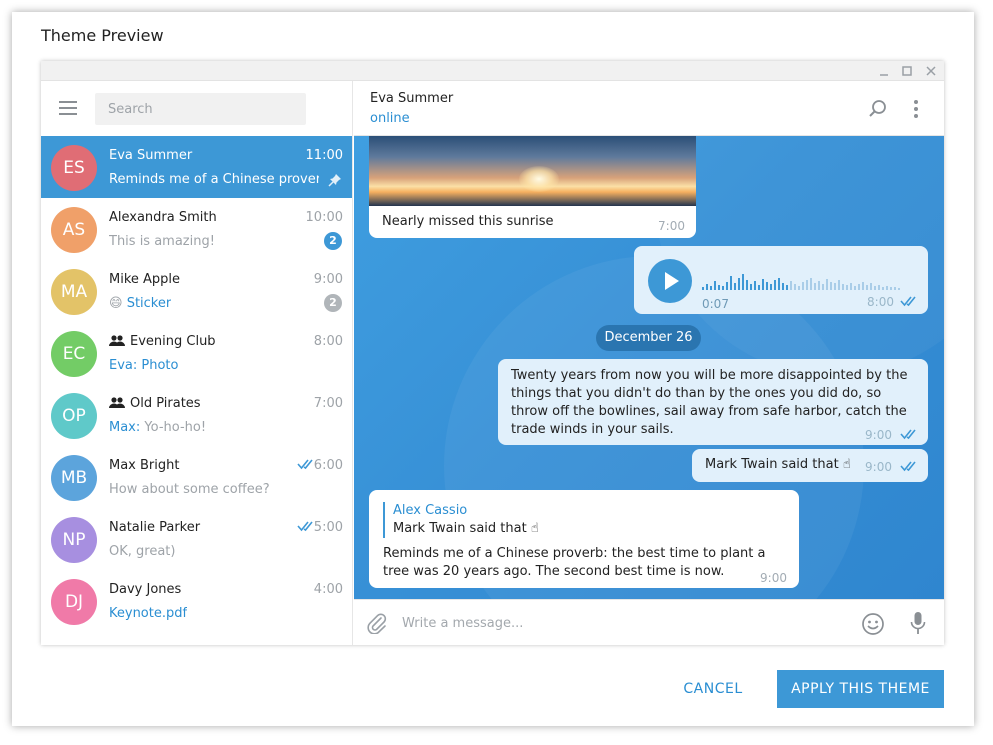  What do you see at coordinates (157, 427) in the screenshot?
I see `chat-preview: Max: Yo-ho-ho!` at bounding box center [157, 427].